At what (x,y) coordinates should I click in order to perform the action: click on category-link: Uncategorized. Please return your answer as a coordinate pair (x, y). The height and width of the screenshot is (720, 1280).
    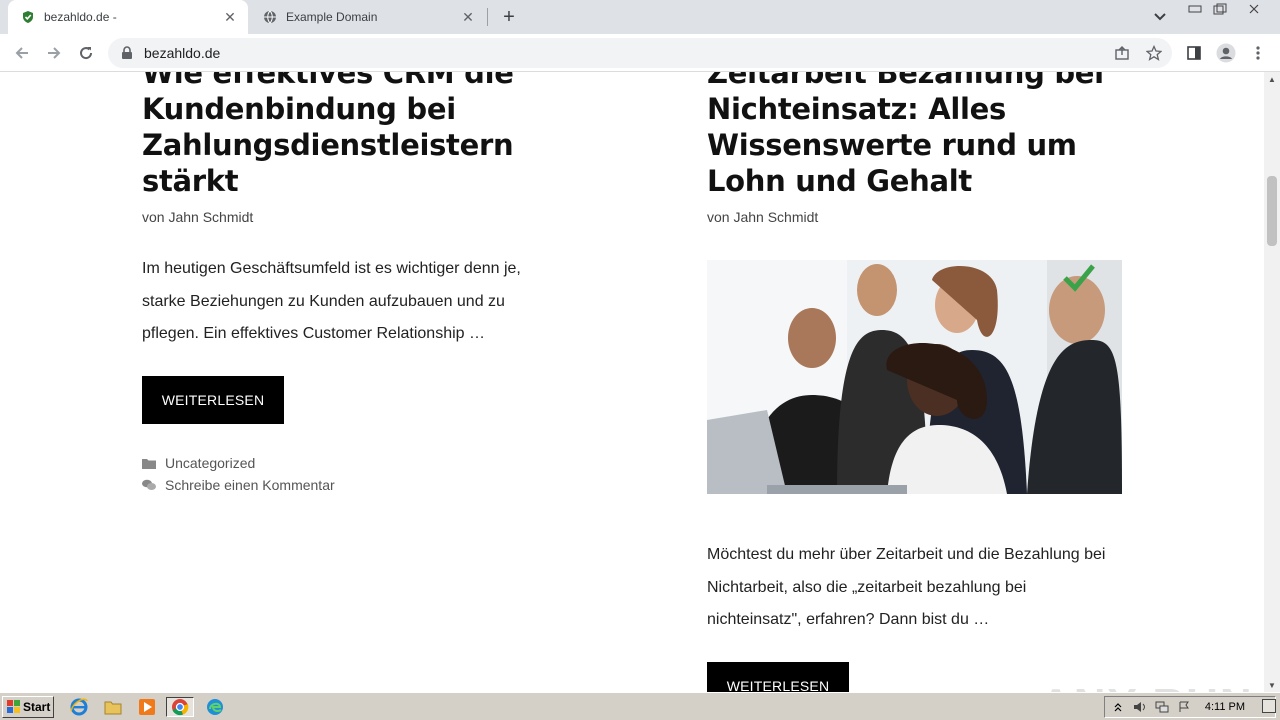
    Looking at the image, I should click on (210, 463).